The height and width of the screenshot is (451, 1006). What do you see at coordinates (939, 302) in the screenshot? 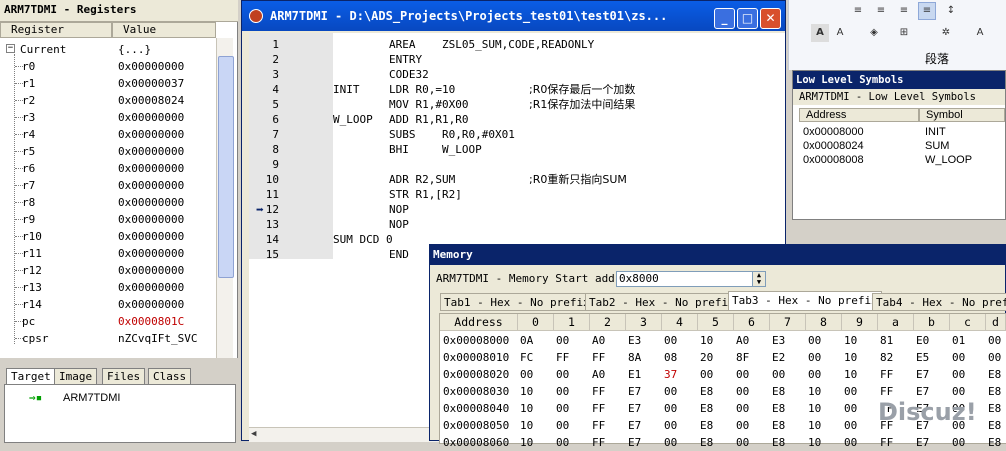
I see `memory-tab: Tab4 - Hex - No prefix` at bounding box center [939, 302].